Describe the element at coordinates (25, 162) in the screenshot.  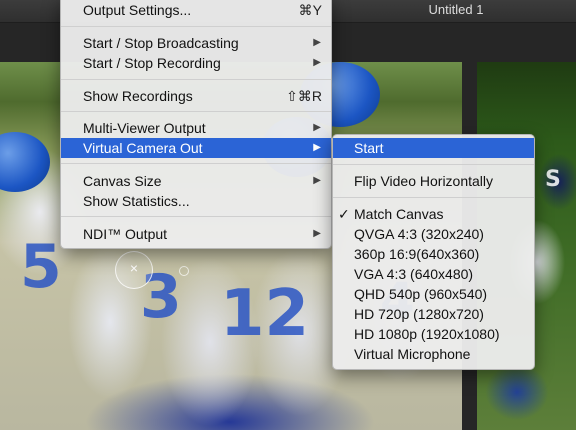
I see `player-helmet` at that location.